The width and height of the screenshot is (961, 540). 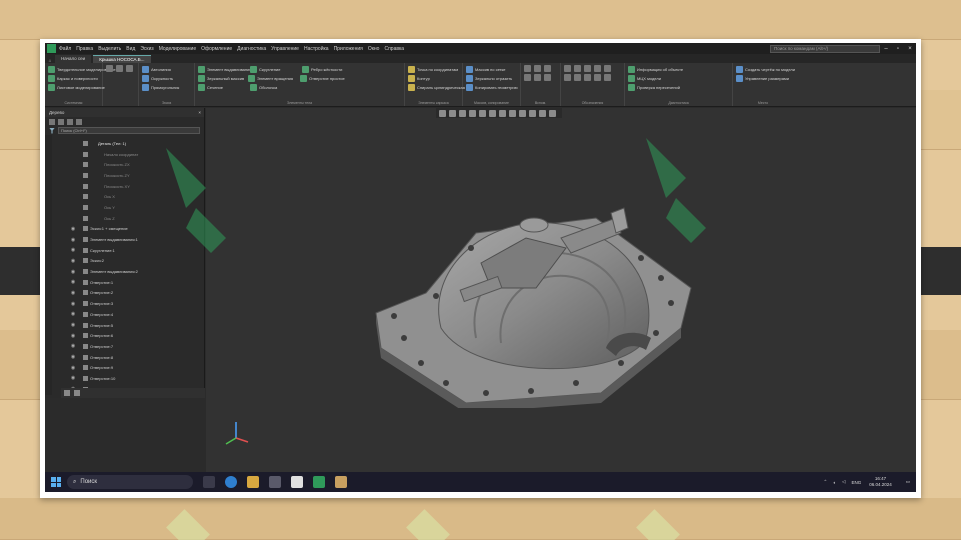 What do you see at coordinates (502, 113) in the screenshot?
I see `hide-icon` at bounding box center [502, 113].